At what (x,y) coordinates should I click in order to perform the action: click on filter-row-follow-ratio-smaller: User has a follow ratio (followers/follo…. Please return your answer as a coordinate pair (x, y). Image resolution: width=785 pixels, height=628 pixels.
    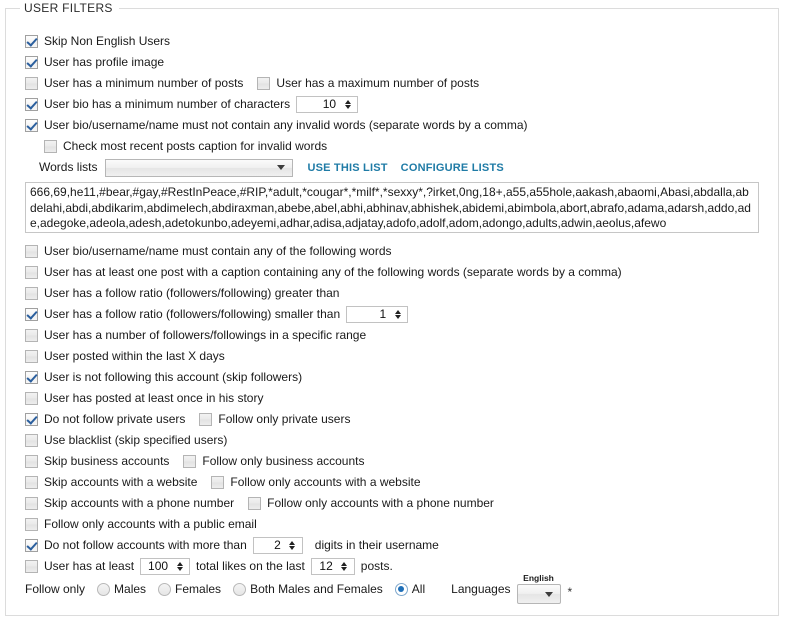
    Looking at the image, I should click on (392, 314).